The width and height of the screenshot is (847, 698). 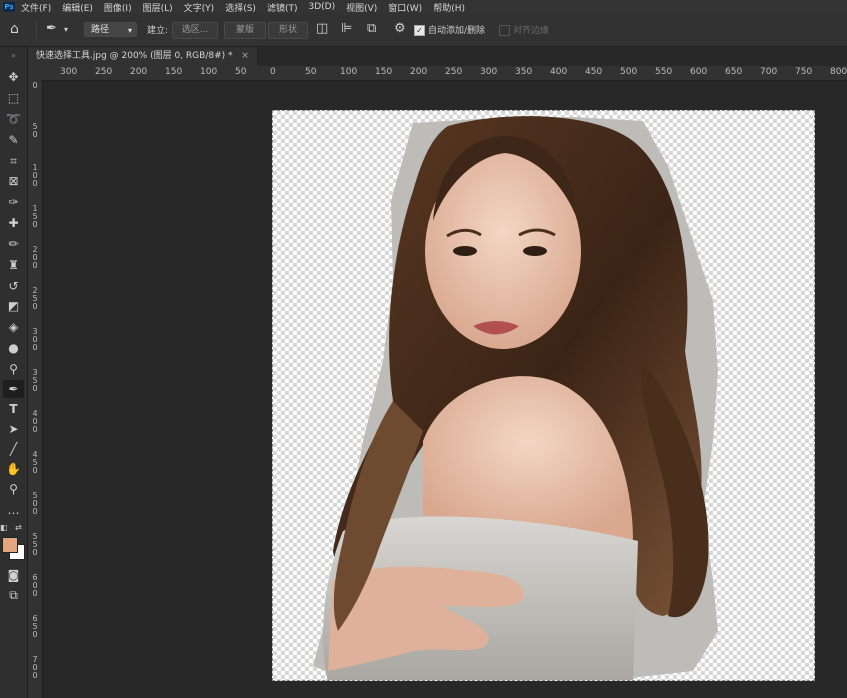 I want to click on foreground-color-swatch, so click(x=10, y=545).